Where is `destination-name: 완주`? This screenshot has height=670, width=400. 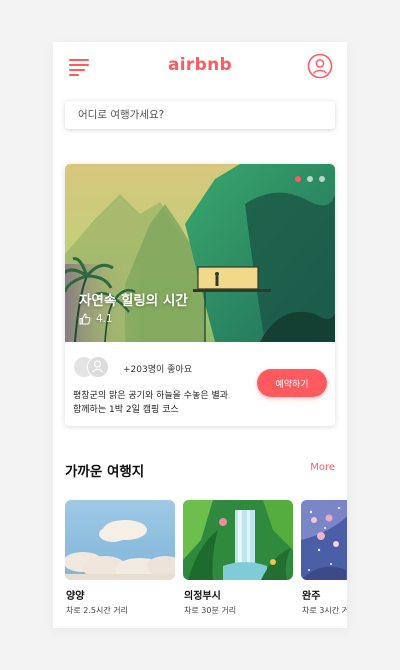 destination-name: 완주 is located at coordinates (311, 596).